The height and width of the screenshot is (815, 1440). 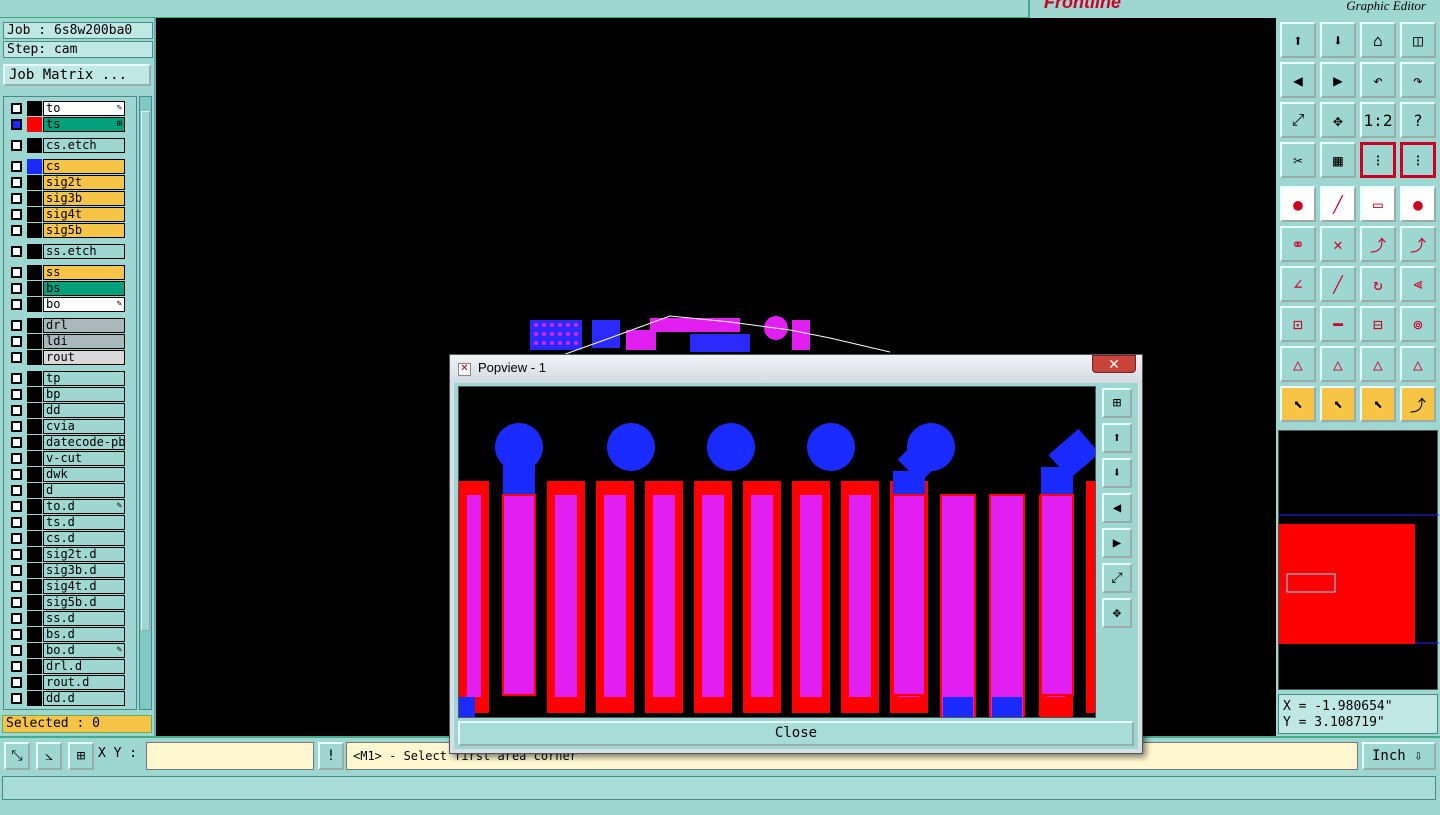 I want to click on layer-name: v-cut, so click(x=84, y=458).